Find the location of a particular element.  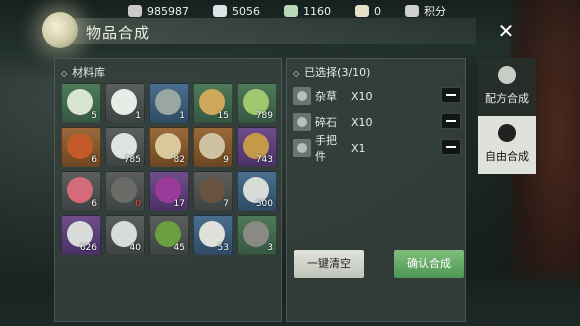

material-count: 45 is located at coordinates (179, 248).